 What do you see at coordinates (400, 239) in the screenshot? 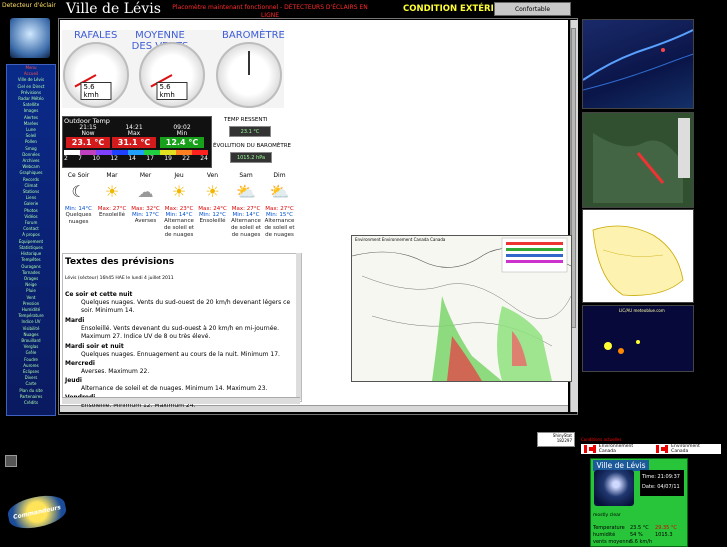
I see `precipitation-map-caption: Environment Environnement Canada Canada` at bounding box center [400, 239].